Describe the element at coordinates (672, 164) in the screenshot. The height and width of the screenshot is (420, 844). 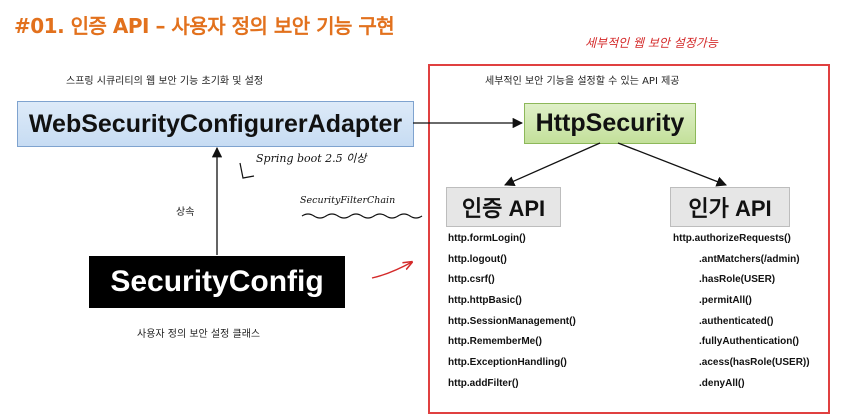
I see `http-security-to-authorization-arrow` at that location.